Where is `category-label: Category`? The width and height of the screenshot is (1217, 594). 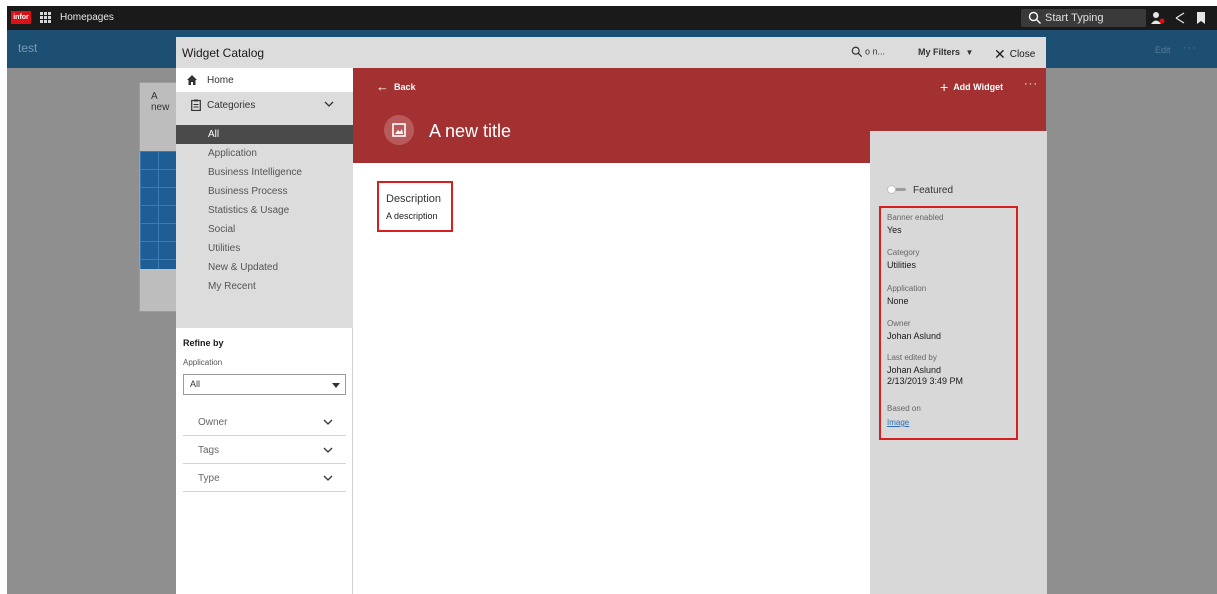
category-label: Category is located at coordinates (903, 252).